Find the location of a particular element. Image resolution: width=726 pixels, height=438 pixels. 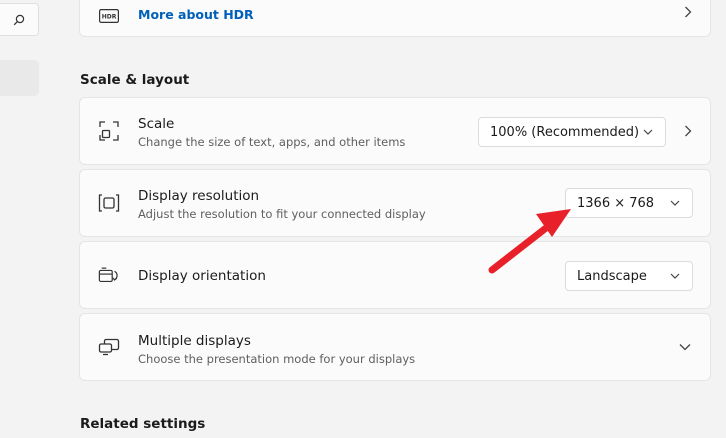

annotation-arrow-icon is located at coordinates (529, 241).